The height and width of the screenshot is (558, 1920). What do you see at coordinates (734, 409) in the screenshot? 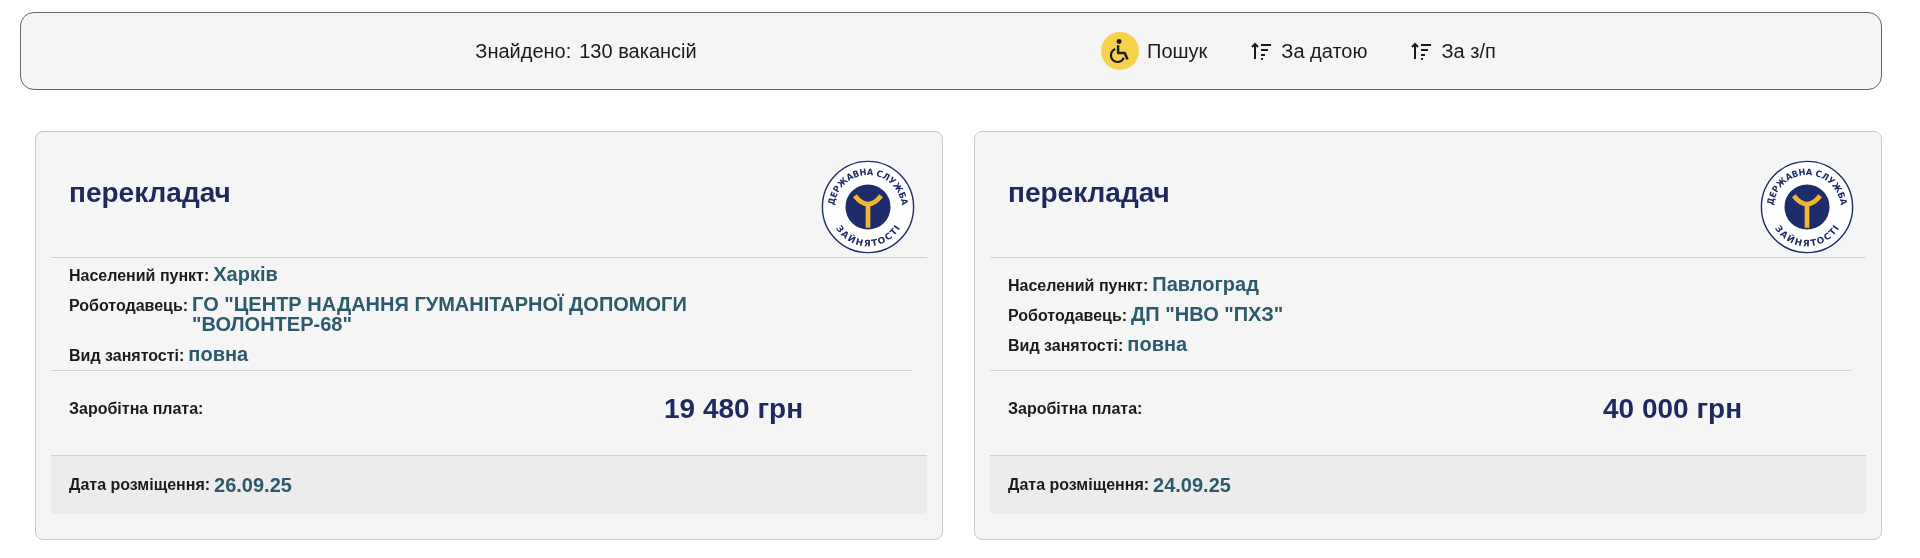
I see `salary-value: 19 480 грн` at bounding box center [734, 409].